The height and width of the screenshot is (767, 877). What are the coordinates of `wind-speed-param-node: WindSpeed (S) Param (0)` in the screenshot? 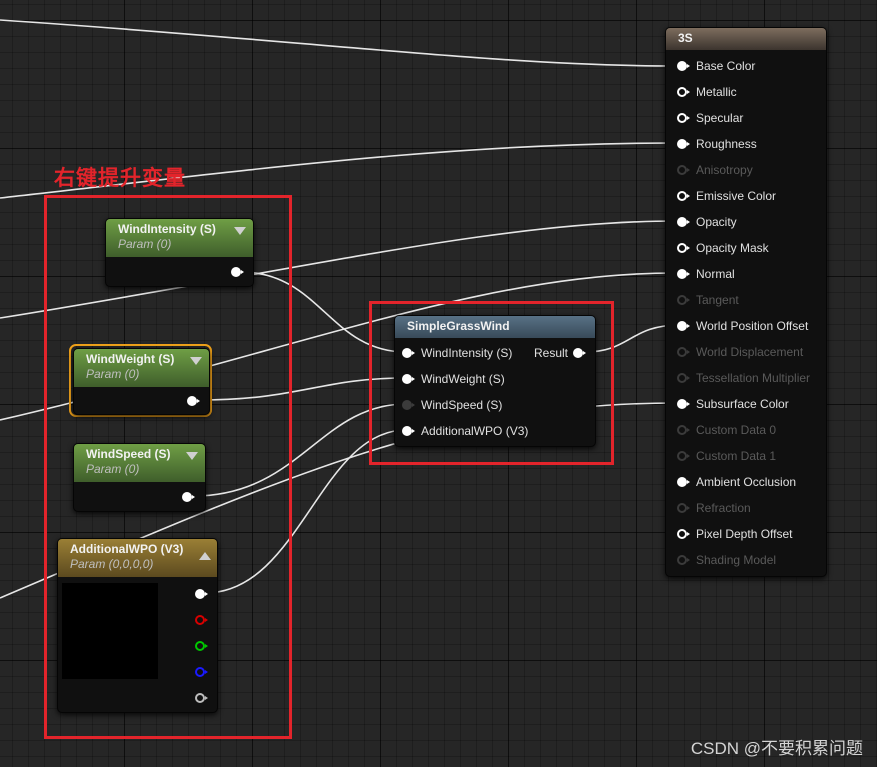 It's located at (139, 477).